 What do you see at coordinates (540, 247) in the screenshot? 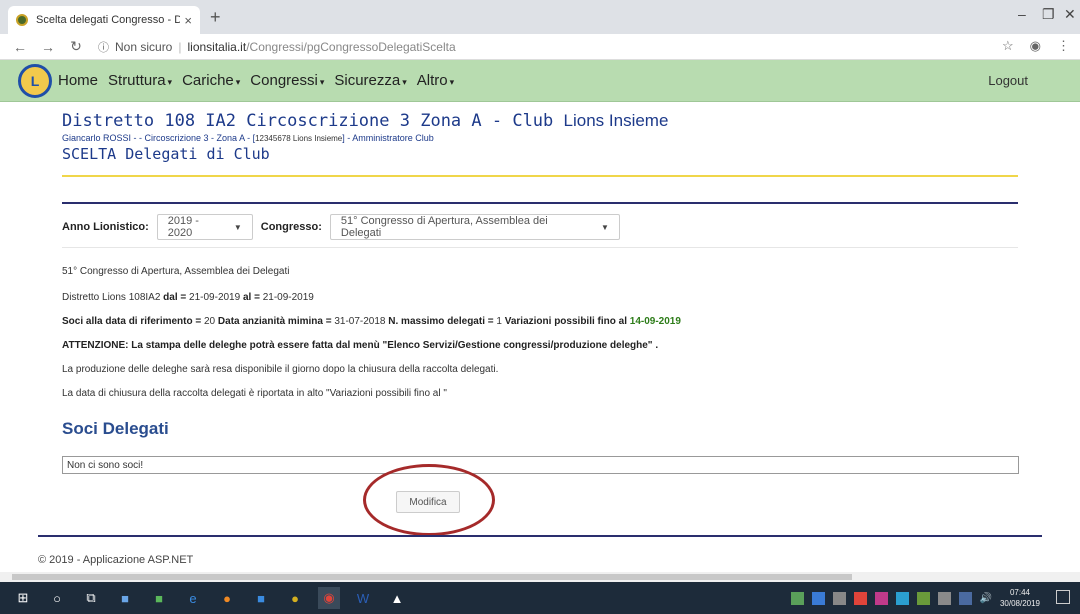
I see `filter-divider` at bounding box center [540, 247].